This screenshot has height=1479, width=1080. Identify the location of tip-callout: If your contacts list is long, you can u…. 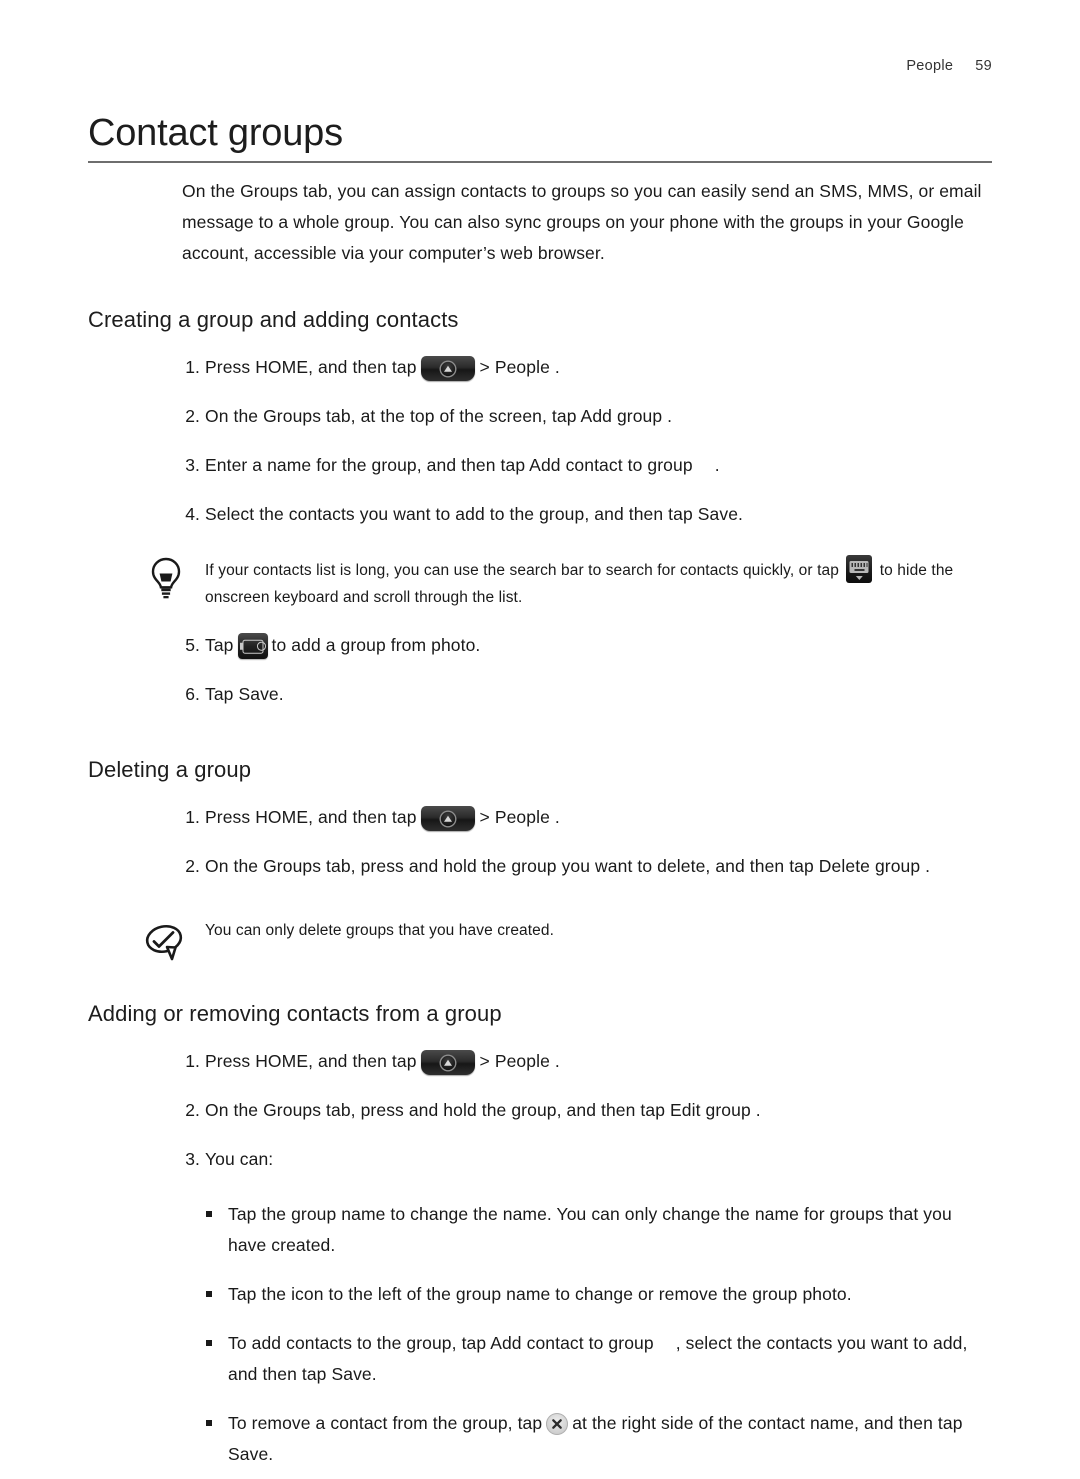
(574, 583).